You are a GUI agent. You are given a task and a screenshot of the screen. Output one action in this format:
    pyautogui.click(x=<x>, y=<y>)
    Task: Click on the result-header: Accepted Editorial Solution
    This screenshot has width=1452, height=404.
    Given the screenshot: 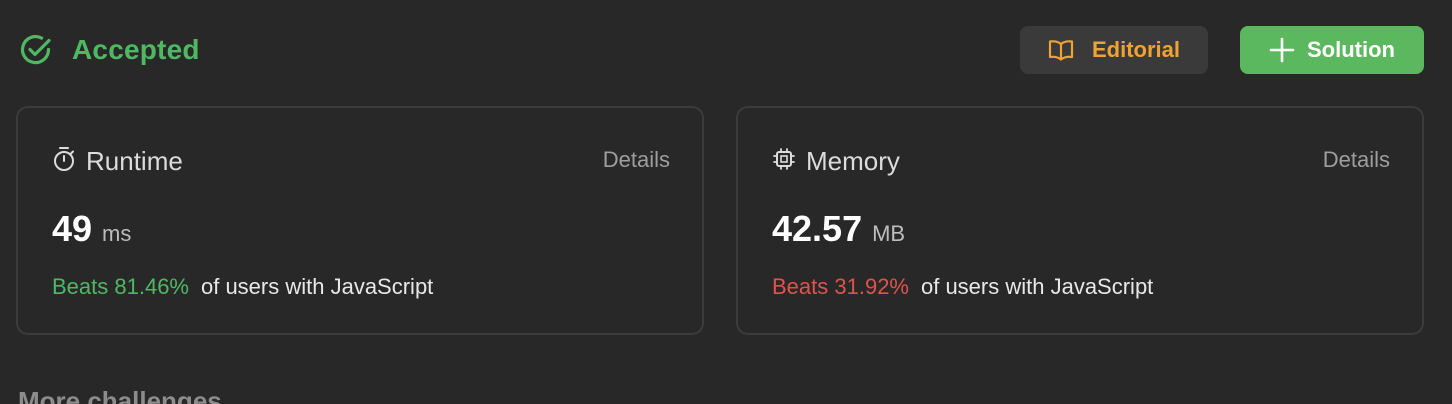 What is the action you would take?
    pyautogui.click(x=721, y=50)
    